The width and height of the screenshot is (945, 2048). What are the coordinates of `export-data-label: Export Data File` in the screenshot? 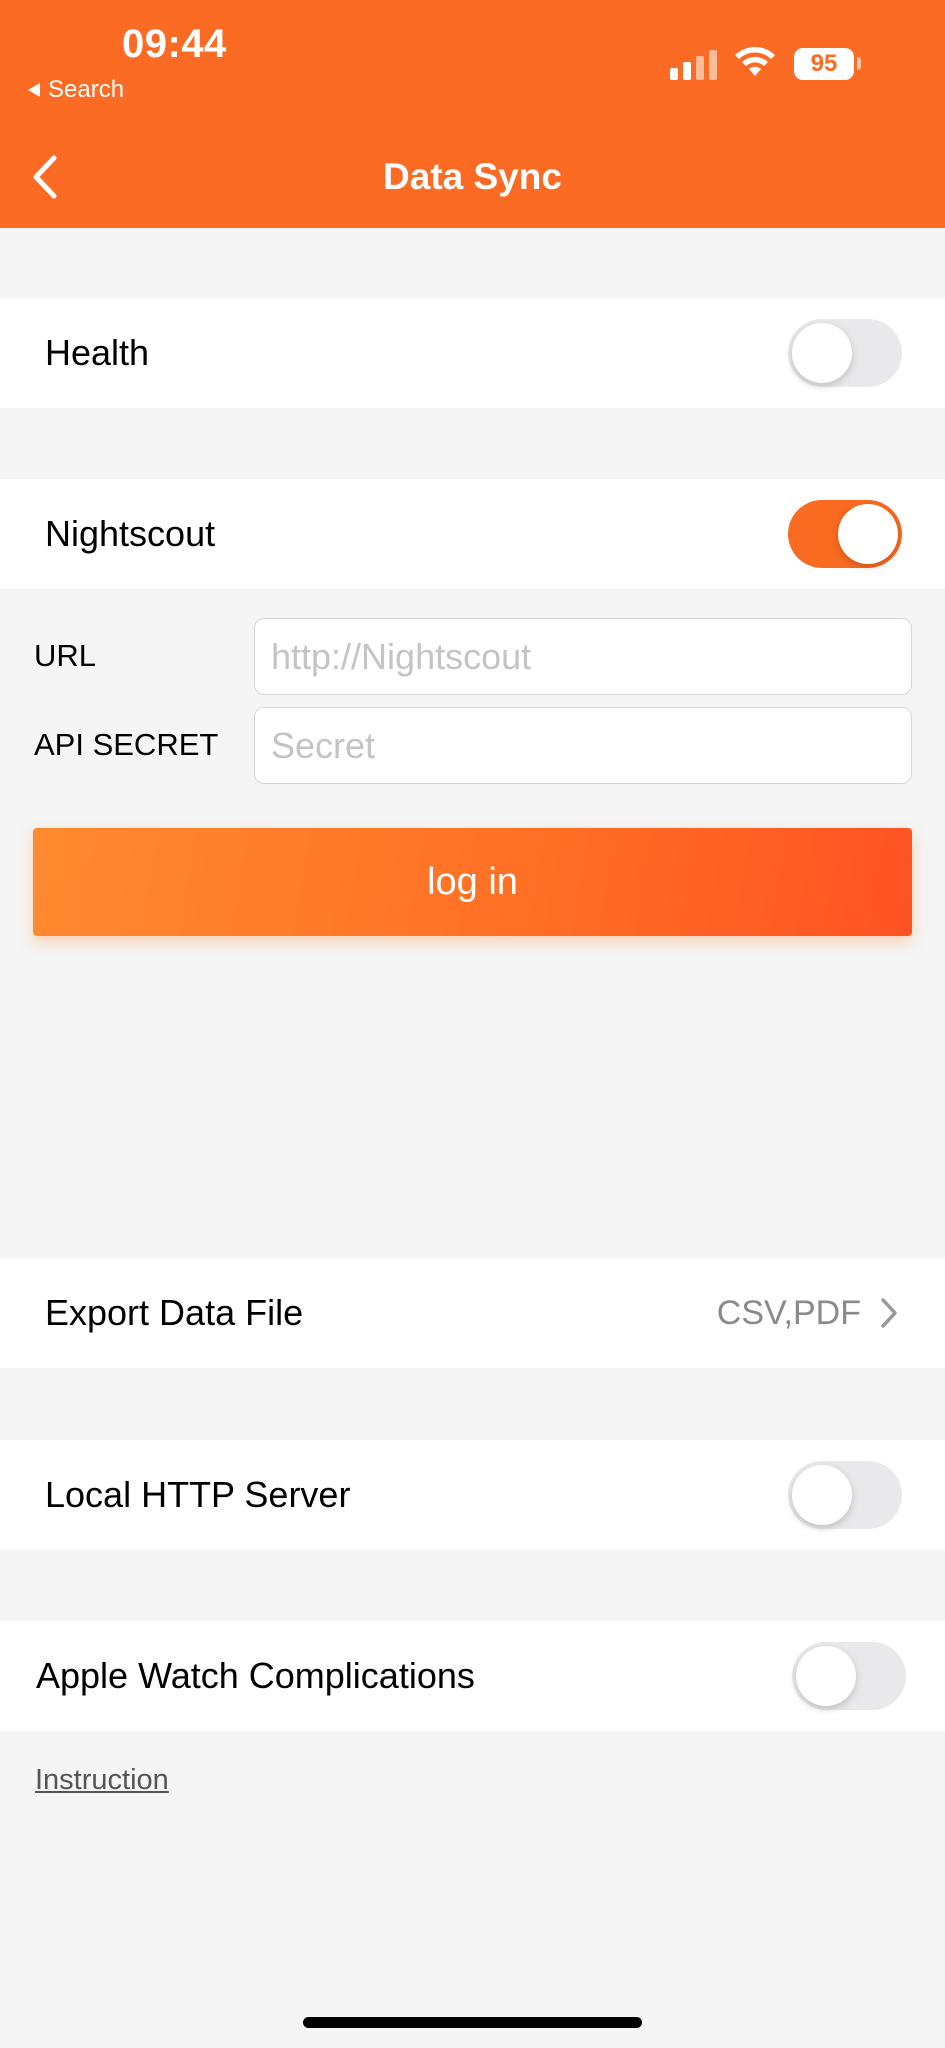 It's located at (174, 1312).